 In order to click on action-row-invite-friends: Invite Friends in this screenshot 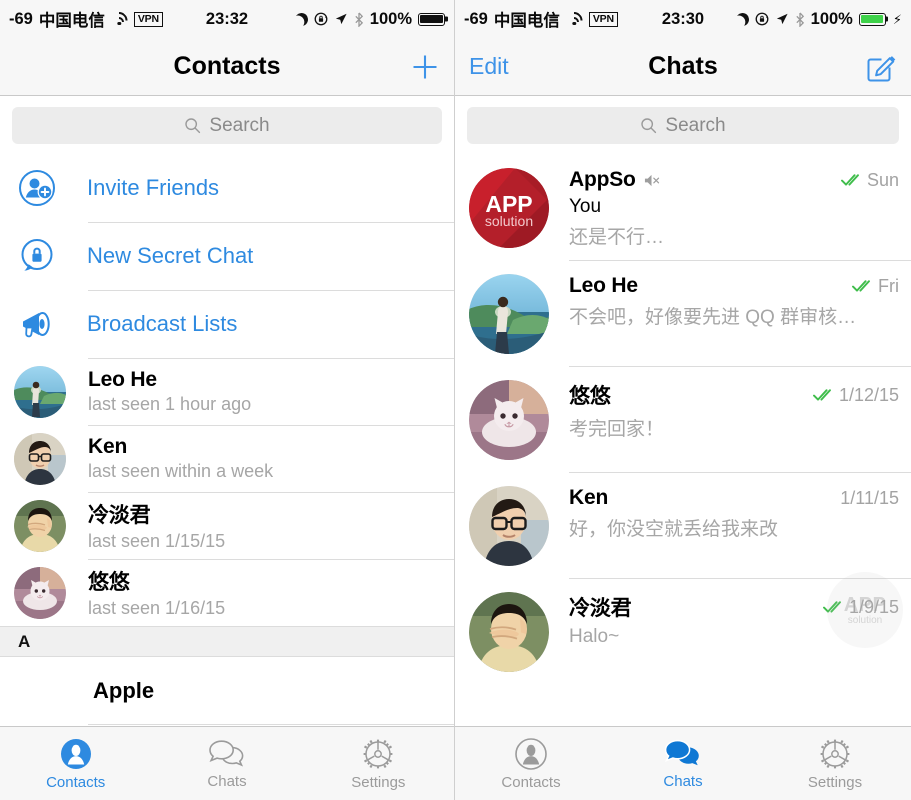, I will do `click(227, 188)`.